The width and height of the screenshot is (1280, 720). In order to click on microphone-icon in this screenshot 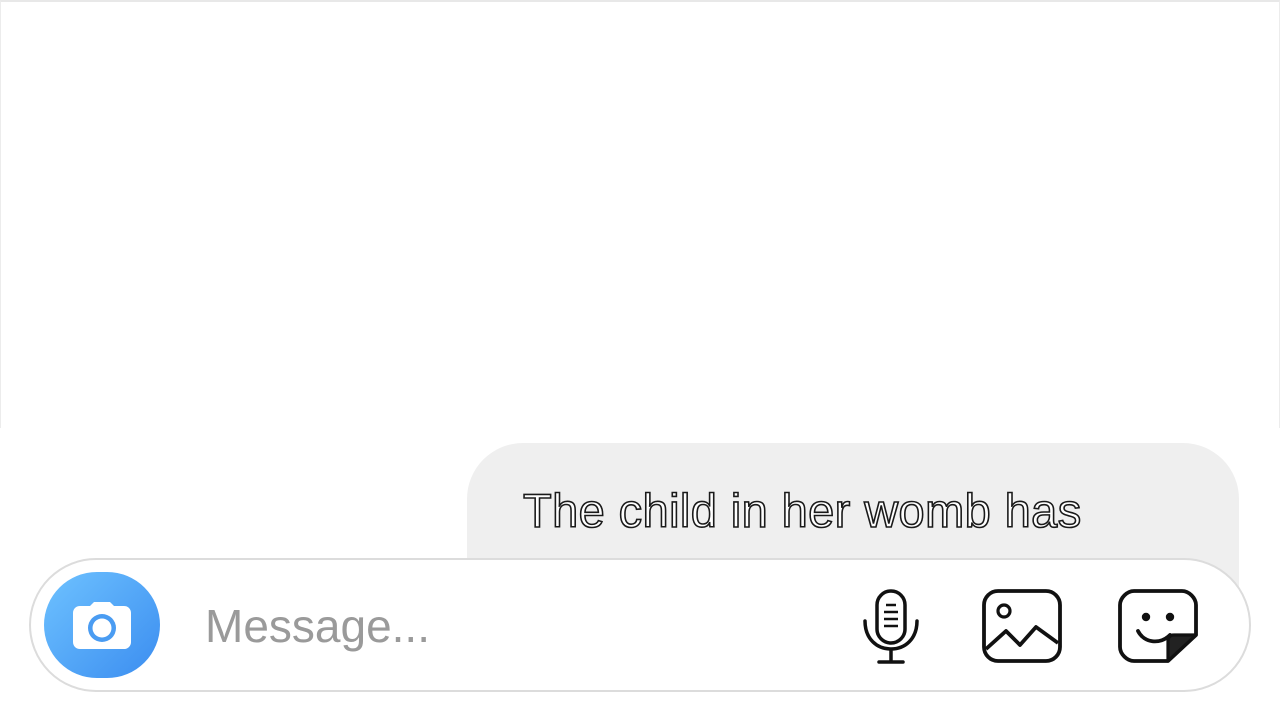, I will do `click(891, 626)`.